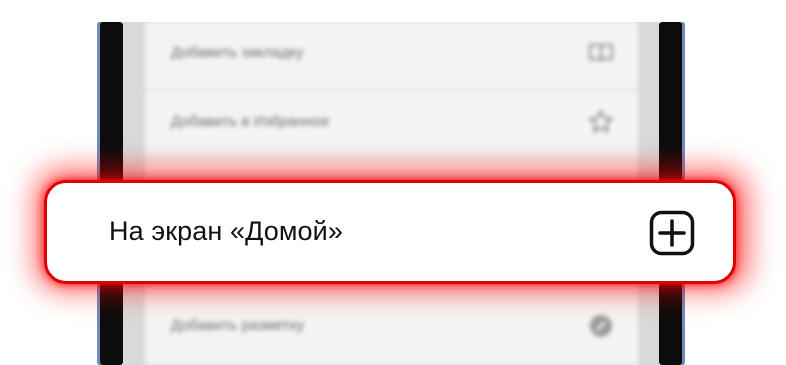 The image size is (786, 365). What do you see at coordinates (601, 122) in the screenshot?
I see `star-icon` at bounding box center [601, 122].